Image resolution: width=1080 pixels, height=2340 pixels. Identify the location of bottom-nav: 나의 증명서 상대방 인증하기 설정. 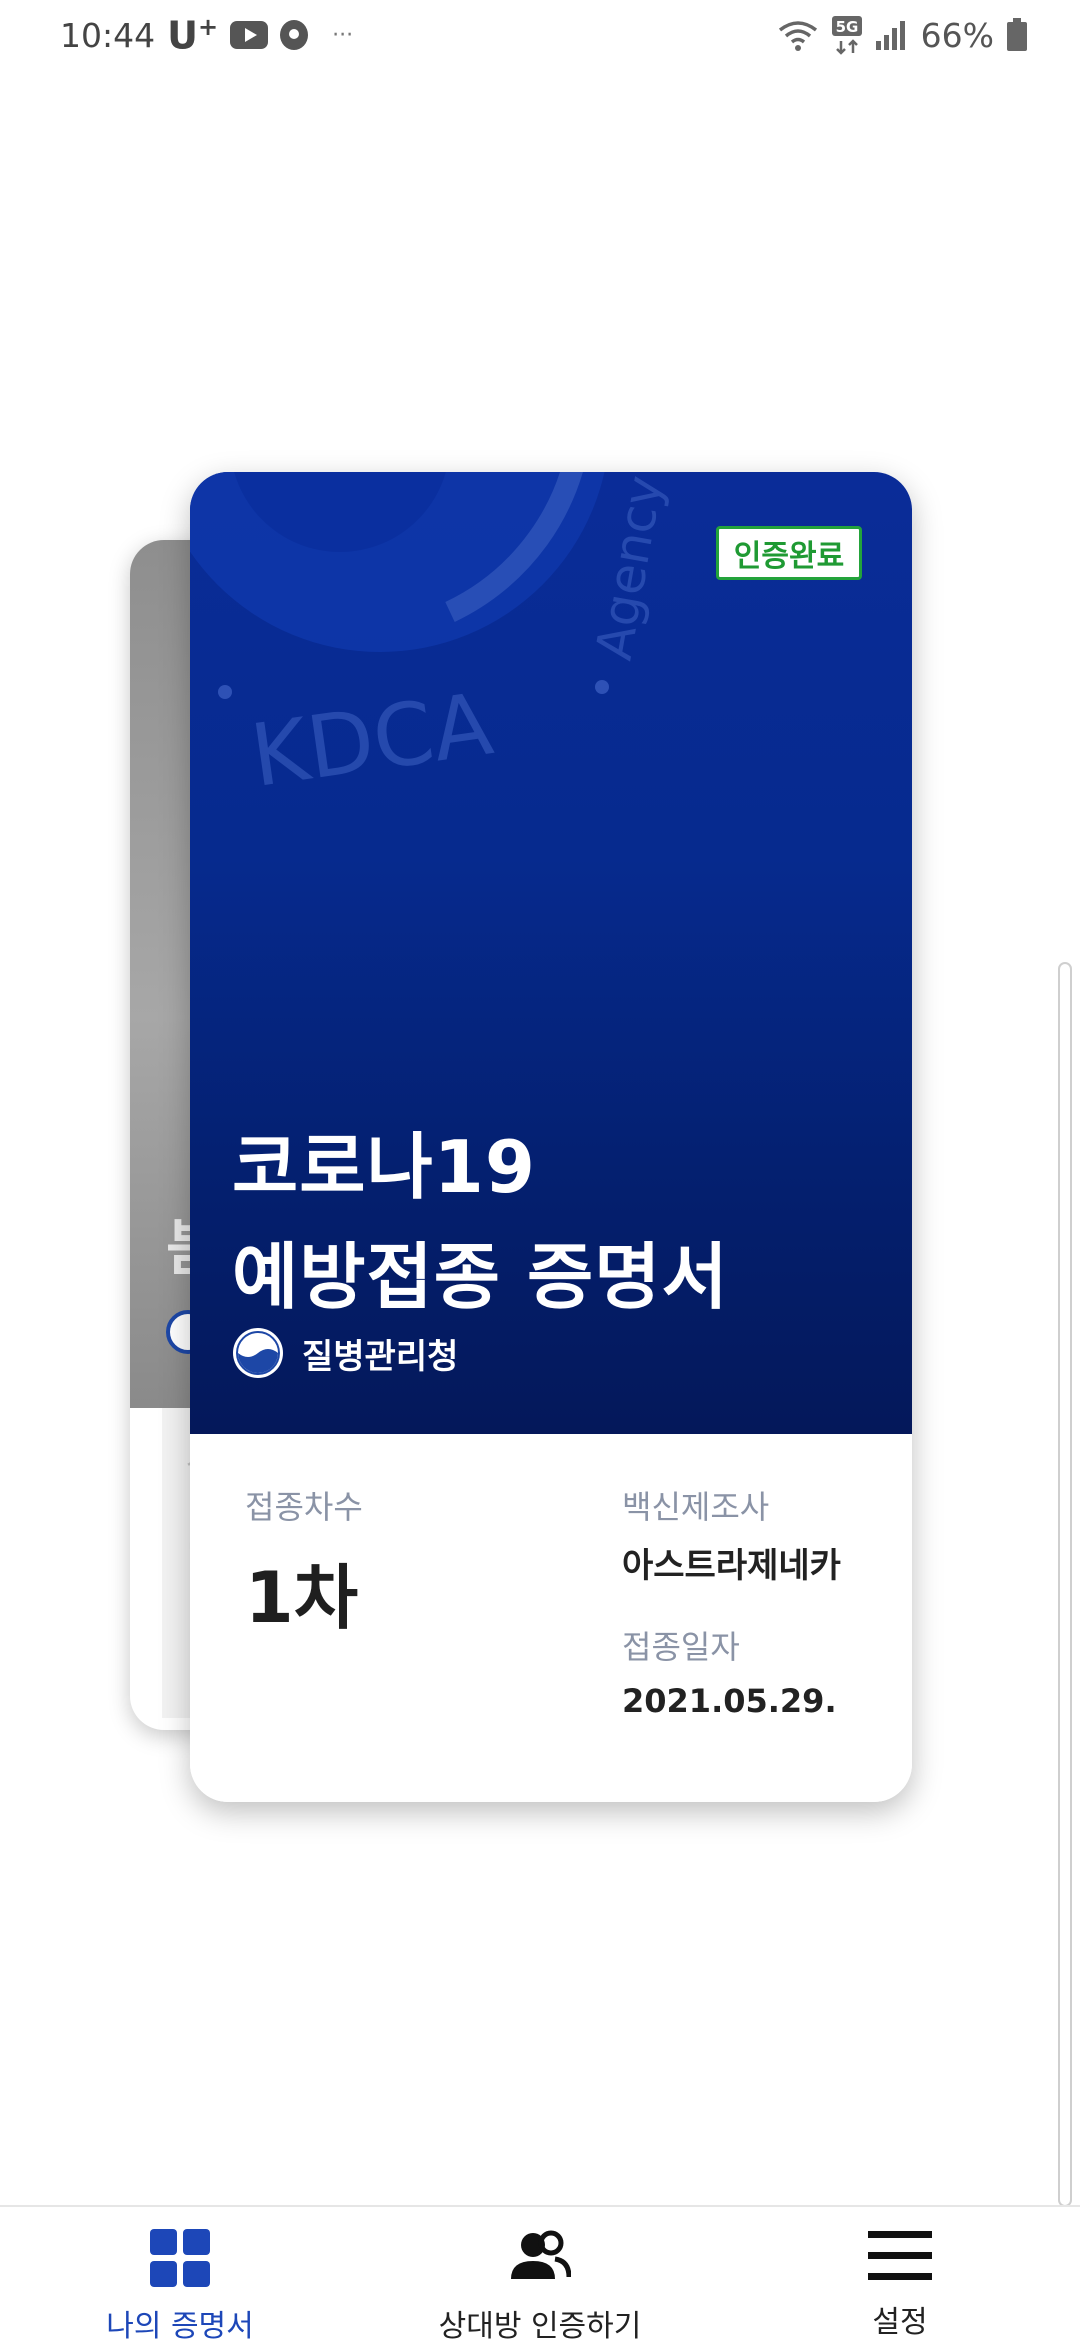
(540, 2272).